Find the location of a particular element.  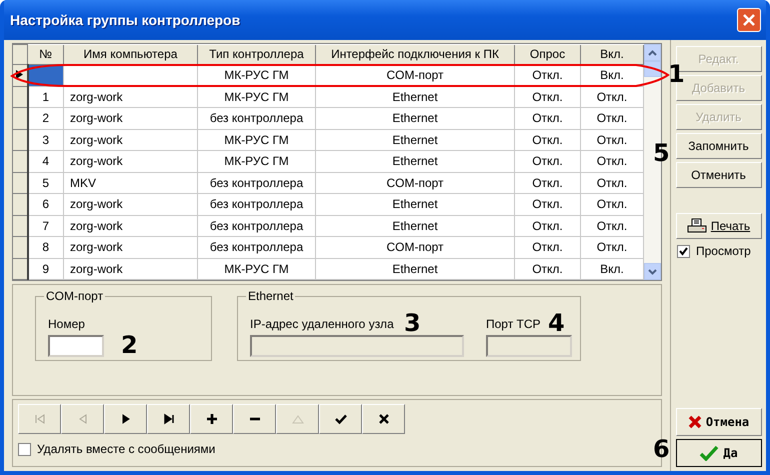

cancel-button: Отмена is located at coordinates (719, 422).